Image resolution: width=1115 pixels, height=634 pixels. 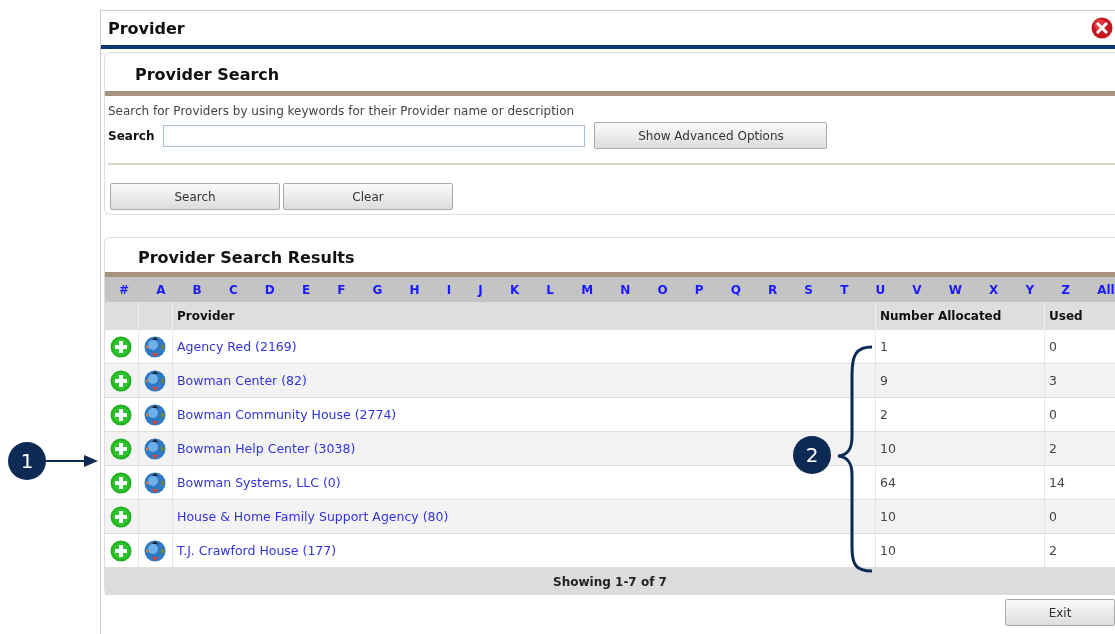 What do you see at coordinates (266, 448) in the screenshot?
I see `provider-link: Bowman Help Center (3038)` at bounding box center [266, 448].